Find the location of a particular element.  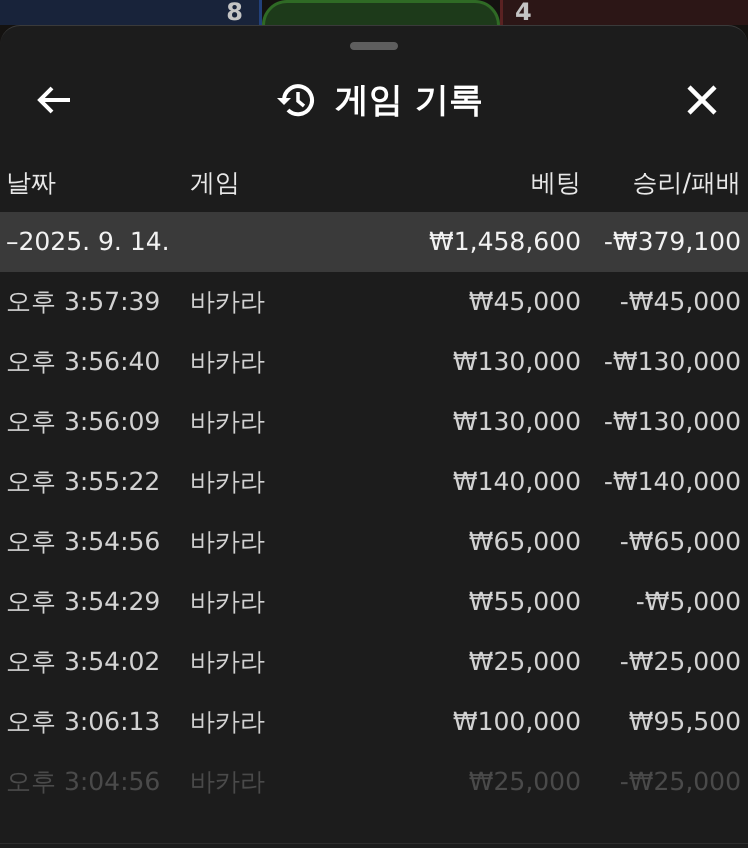

back-arrow-icon is located at coordinates (54, 100).